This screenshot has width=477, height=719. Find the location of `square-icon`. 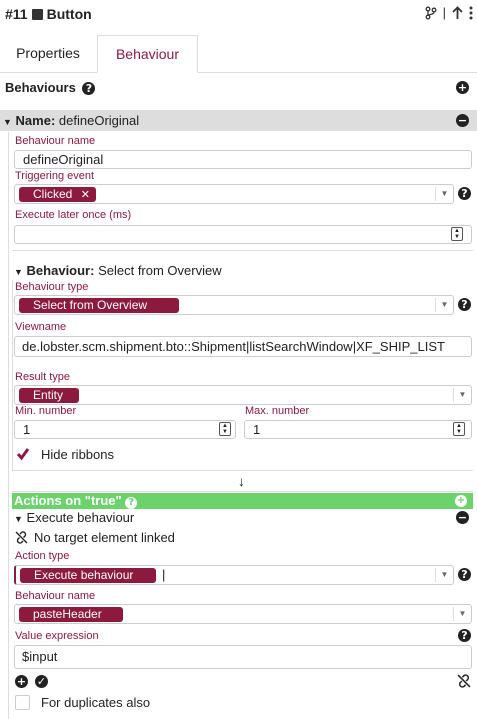

square-icon is located at coordinates (37, 14).